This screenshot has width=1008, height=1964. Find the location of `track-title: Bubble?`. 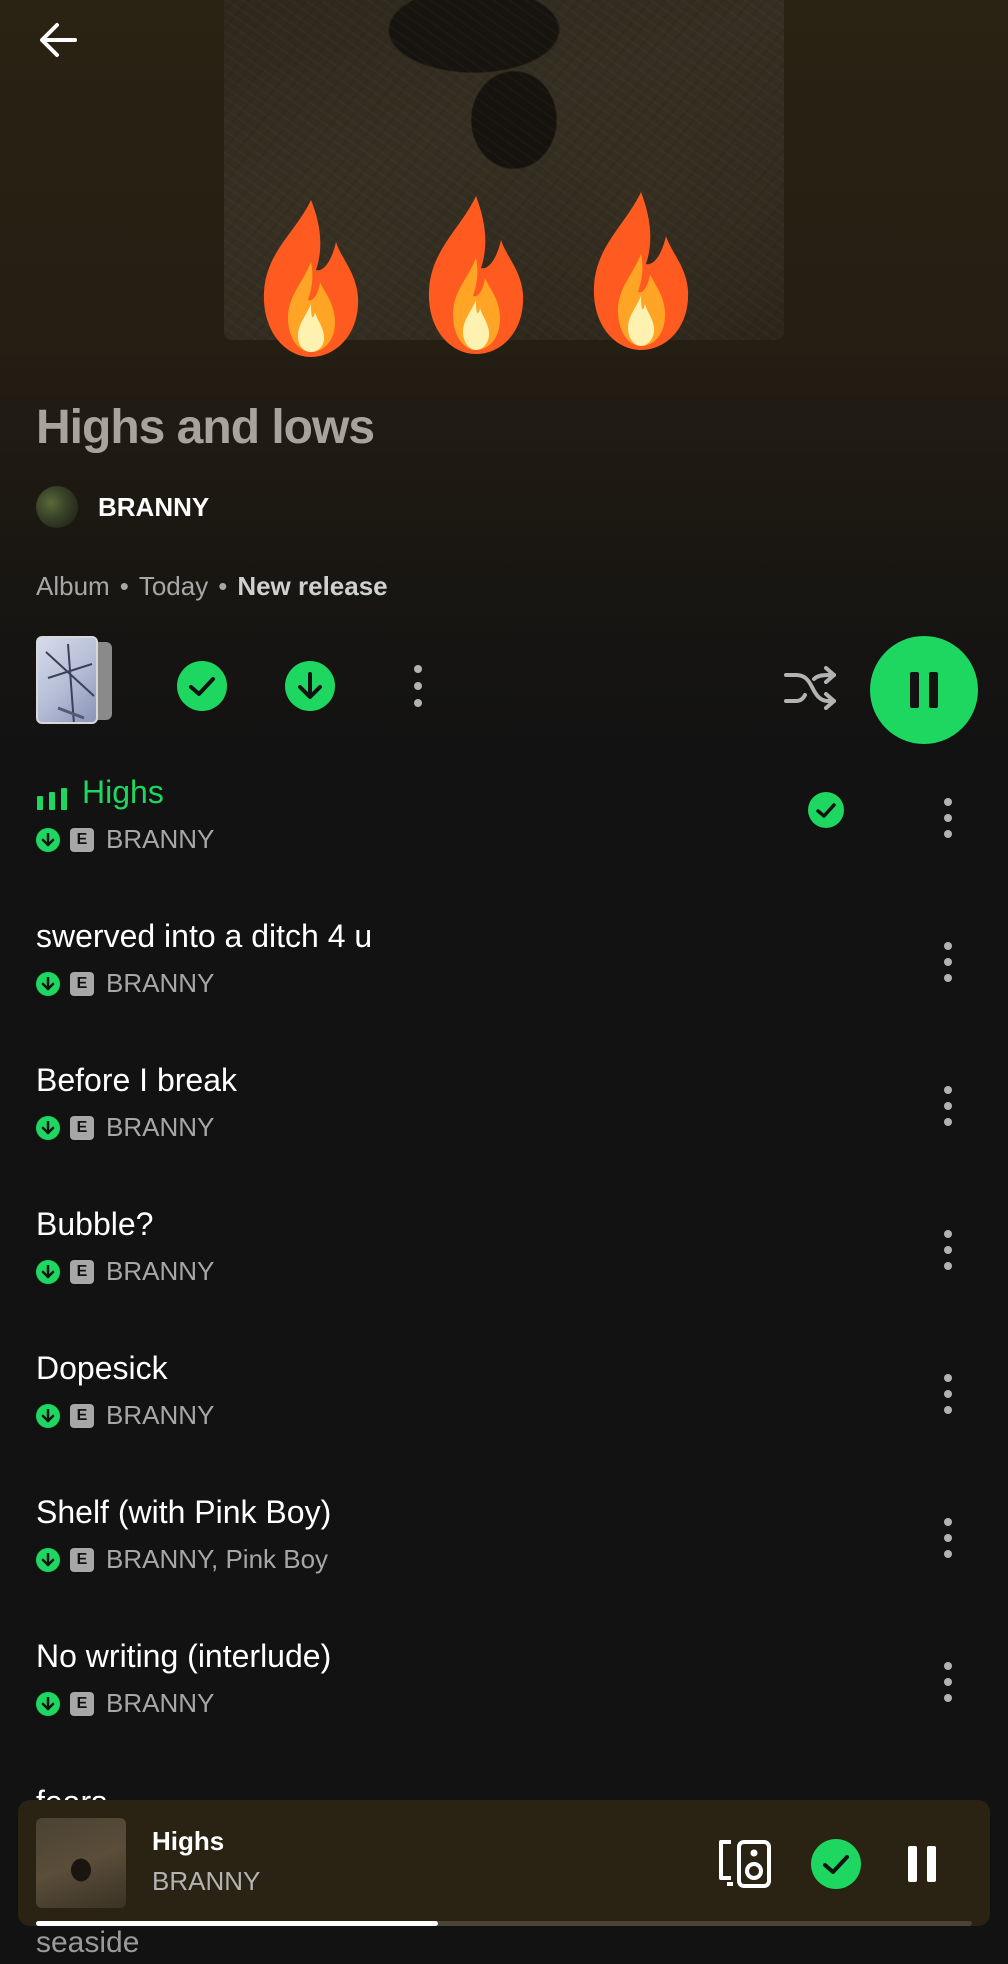

track-title: Bubble? is located at coordinates (95, 1224).